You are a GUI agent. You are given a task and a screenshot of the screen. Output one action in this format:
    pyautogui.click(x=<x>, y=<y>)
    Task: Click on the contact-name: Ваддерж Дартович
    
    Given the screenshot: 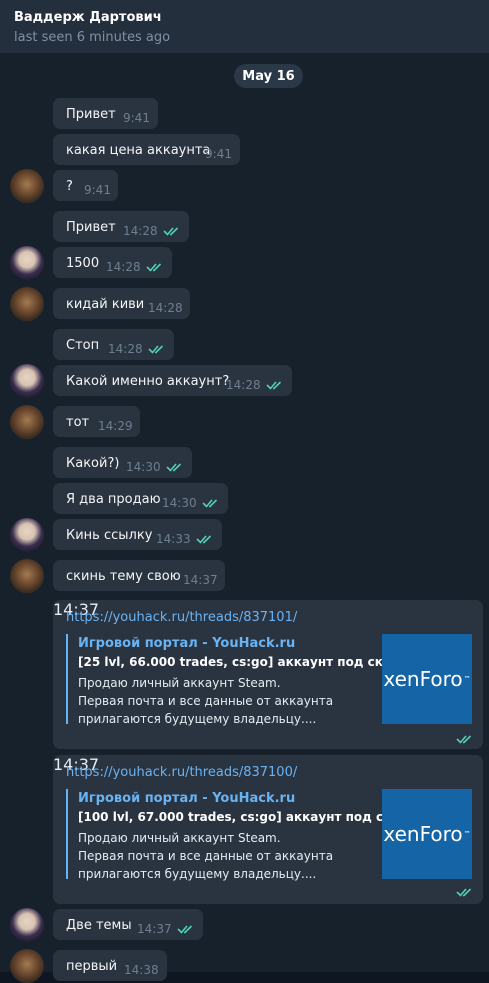 What is the action you would take?
    pyautogui.click(x=88, y=17)
    